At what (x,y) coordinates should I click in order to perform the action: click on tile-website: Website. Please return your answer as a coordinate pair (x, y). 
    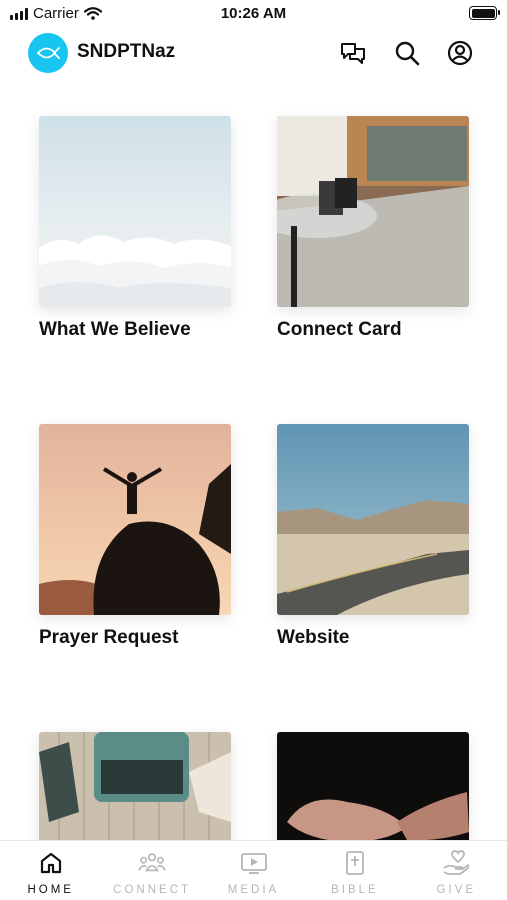
    Looking at the image, I should click on (373, 536).